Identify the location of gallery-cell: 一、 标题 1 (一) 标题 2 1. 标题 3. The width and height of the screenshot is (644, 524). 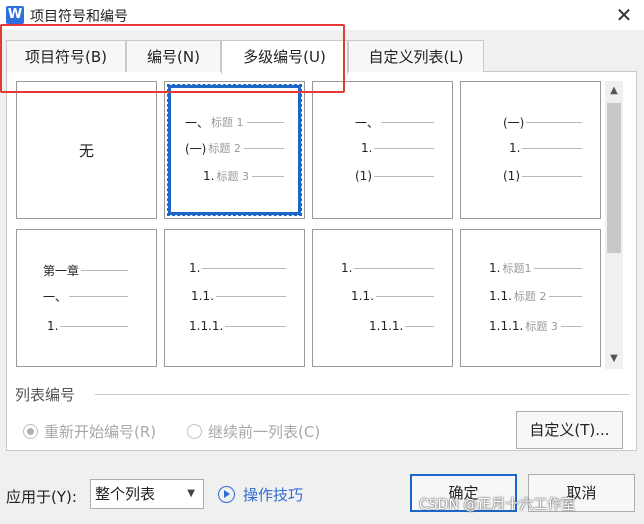
(234, 150).